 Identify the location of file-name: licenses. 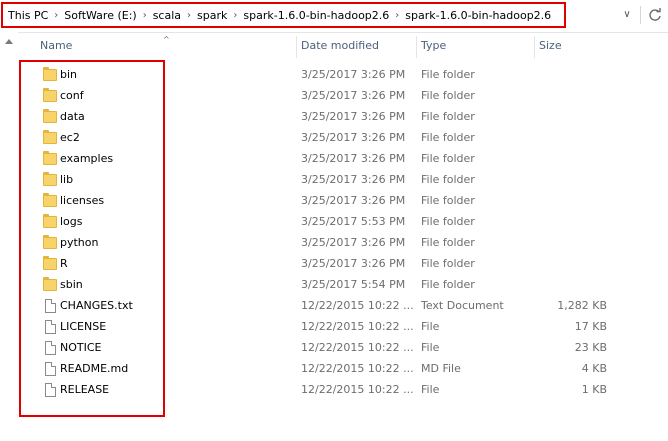
(82, 200).